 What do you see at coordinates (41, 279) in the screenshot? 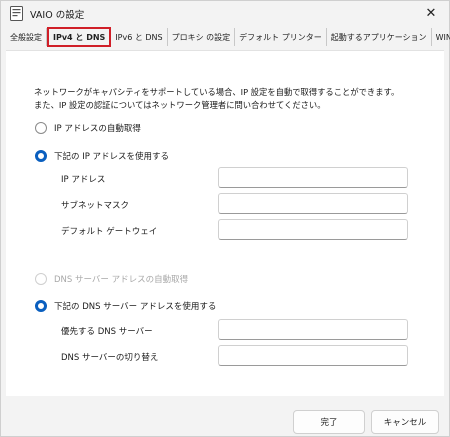
I see `auto-dns-radio` at bounding box center [41, 279].